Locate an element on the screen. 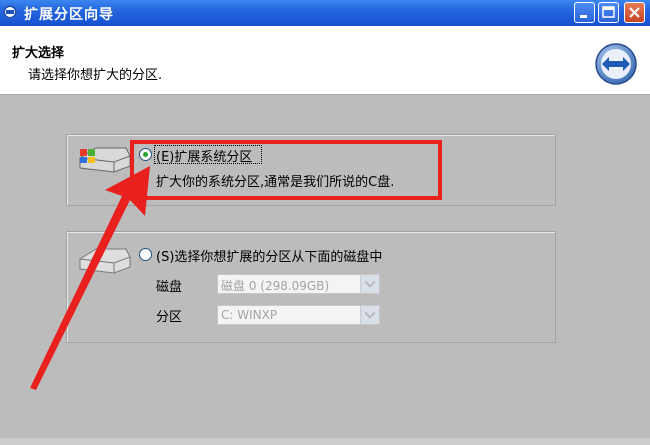  annotation-arrow is located at coordinates (90, 278).